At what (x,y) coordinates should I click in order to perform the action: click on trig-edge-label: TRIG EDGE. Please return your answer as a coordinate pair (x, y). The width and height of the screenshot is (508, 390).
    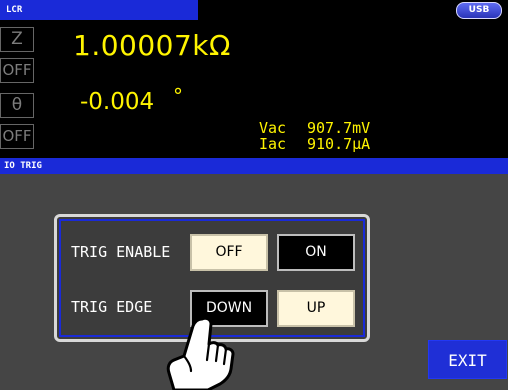
    Looking at the image, I should click on (112, 307).